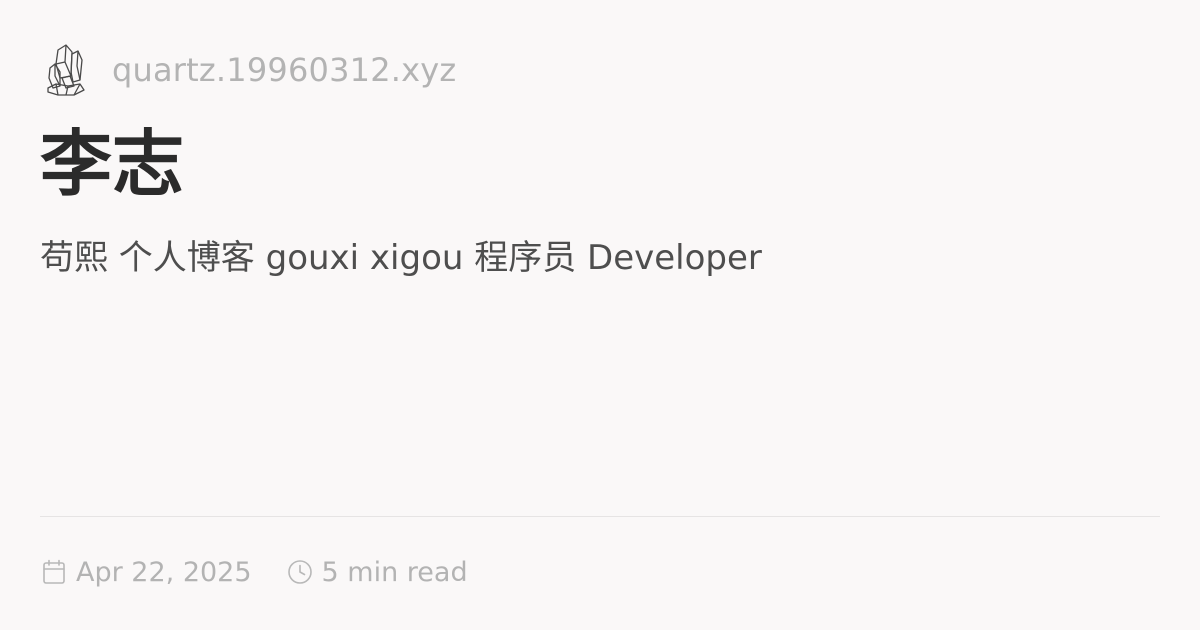 Image resolution: width=1200 pixels, height=630 pixels. I want to click on divider, so click(600, 516).